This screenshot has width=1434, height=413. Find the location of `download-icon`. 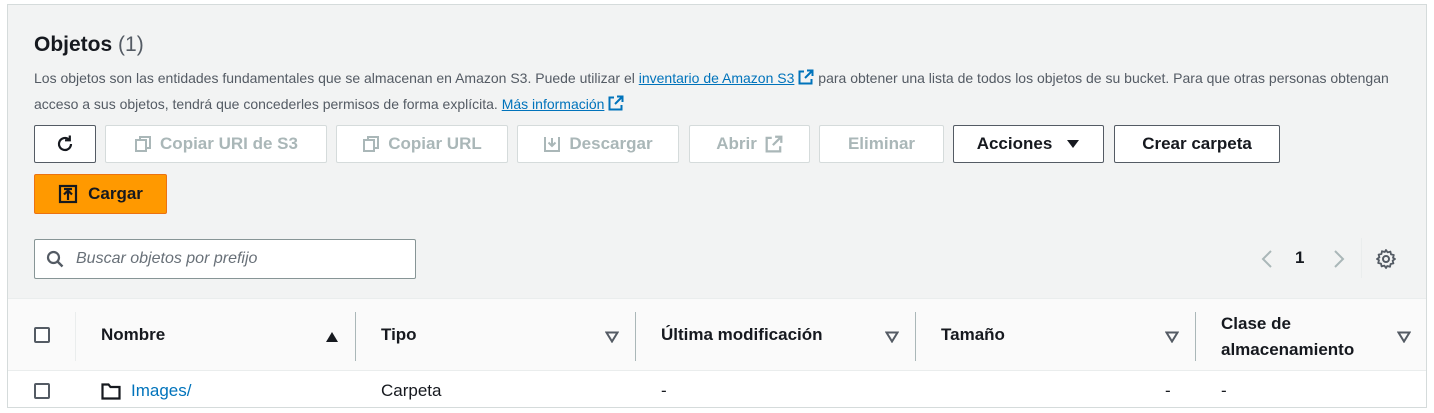

download-icon is located at coordinates (552, 144).